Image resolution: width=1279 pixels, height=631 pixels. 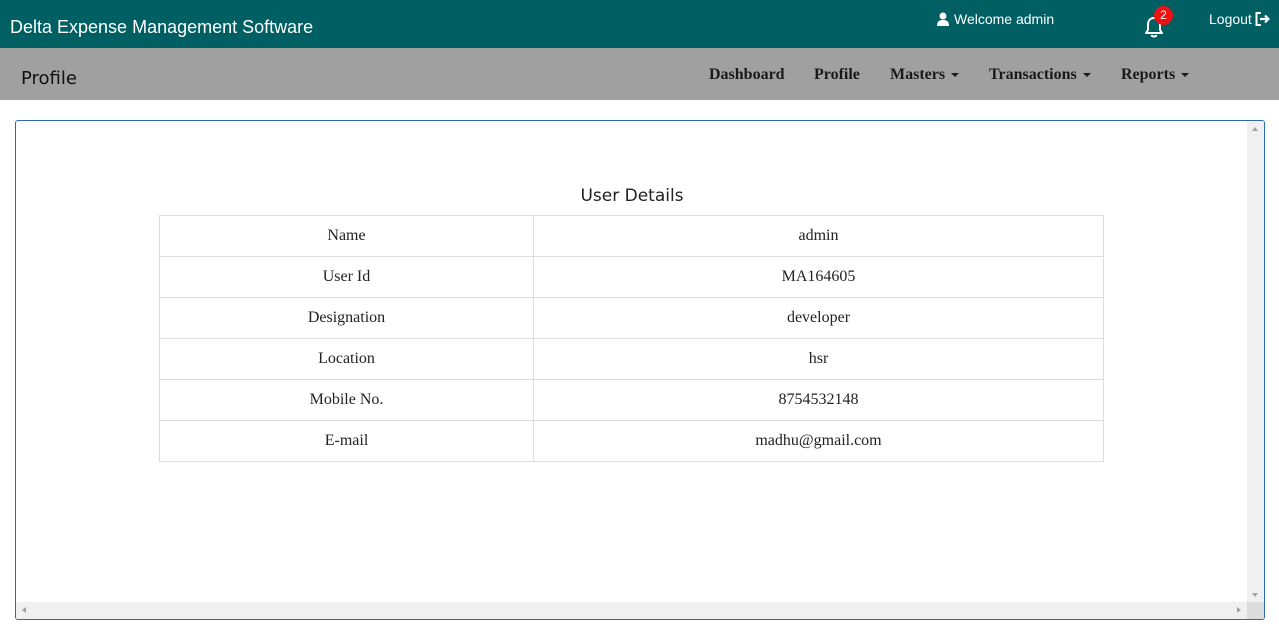 What do you see at coordinates (1004, 19) in the screenshot?
I see `welcome-text: Welcome admin` at bounding box center [1004, 19].